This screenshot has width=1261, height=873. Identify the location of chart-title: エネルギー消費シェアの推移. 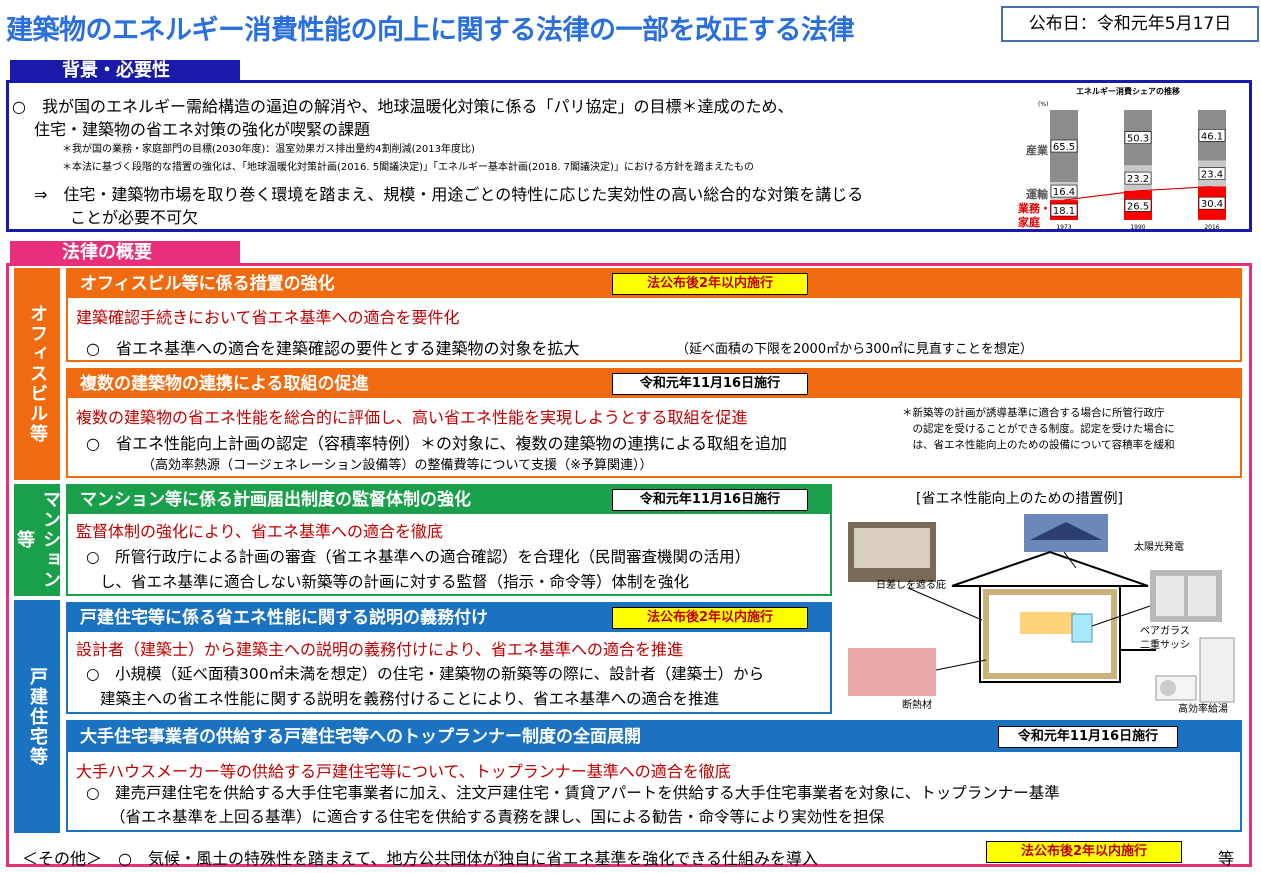
(1128, 91).